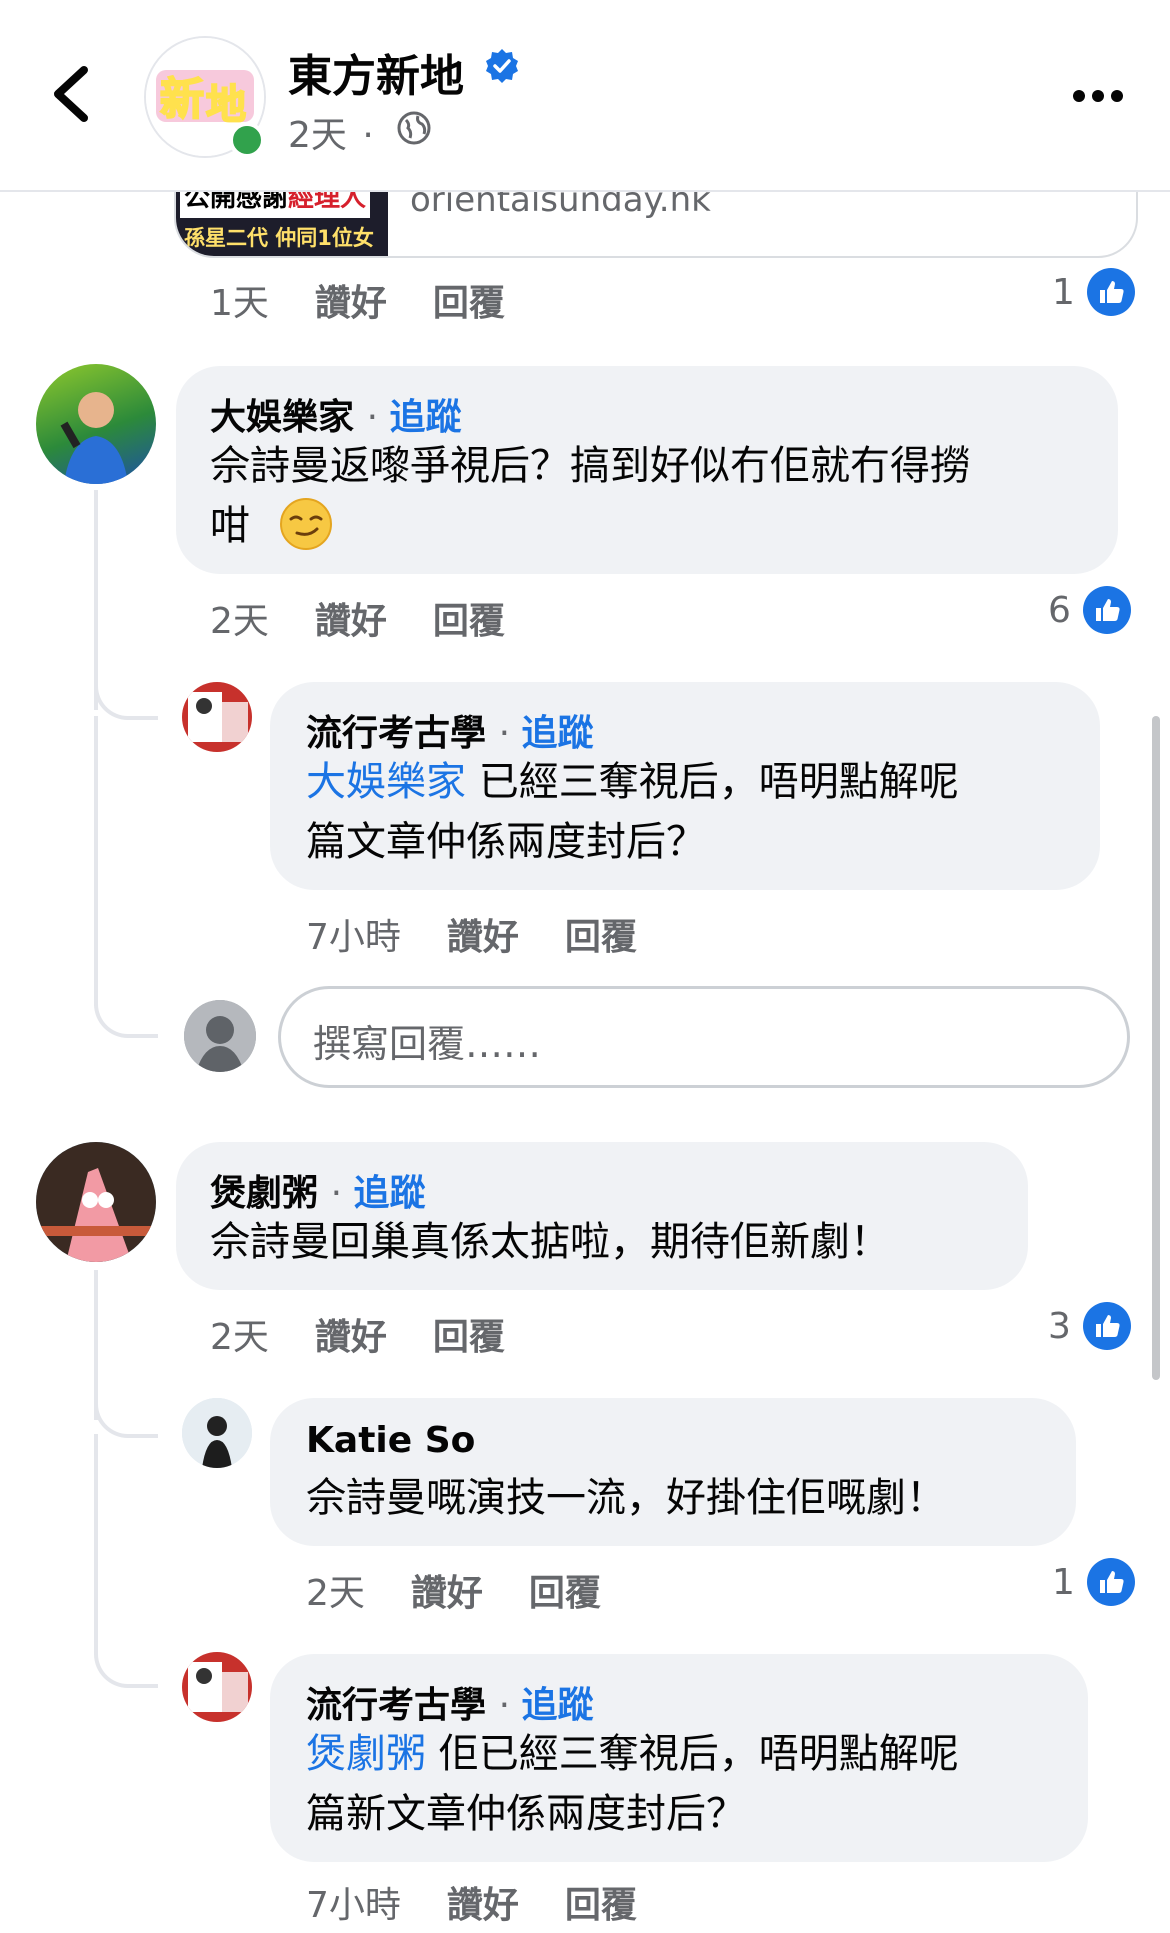 The image size is (1170, 1933). I want to click on mention-link: 大娛樂家, so click(386, 782).